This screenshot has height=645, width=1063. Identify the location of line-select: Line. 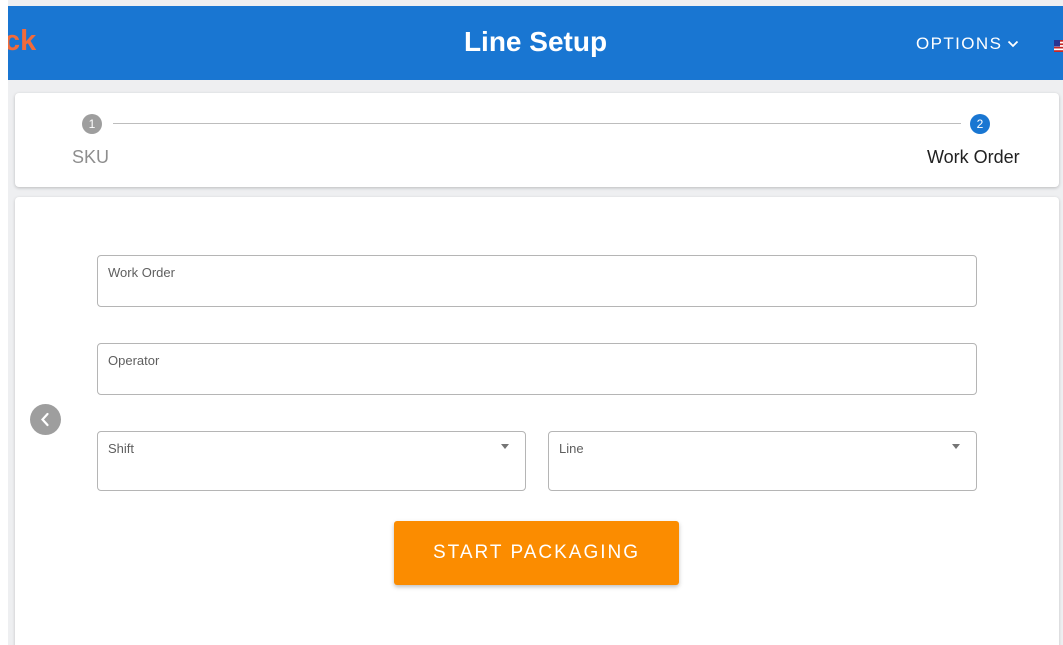
(762, 461).